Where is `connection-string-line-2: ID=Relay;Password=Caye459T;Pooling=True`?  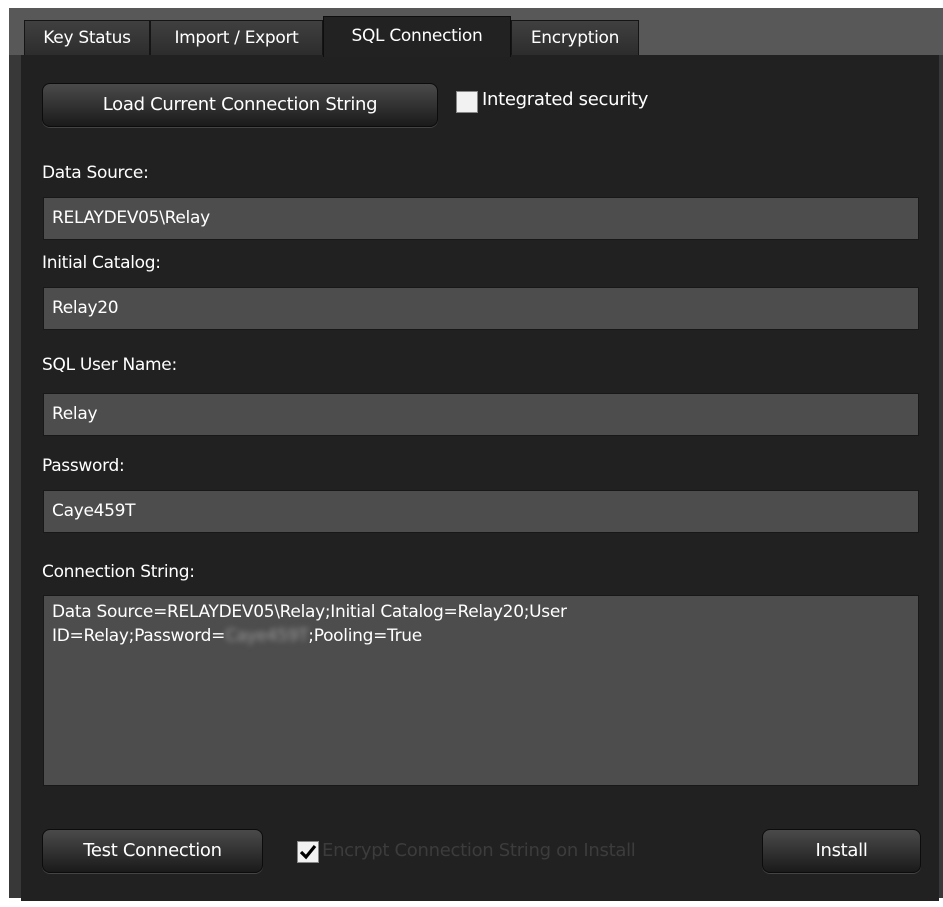
connection-string-line-2: ID=Relay;Password=Caye459T;Pooling=True is located at coordinates (481, 636).